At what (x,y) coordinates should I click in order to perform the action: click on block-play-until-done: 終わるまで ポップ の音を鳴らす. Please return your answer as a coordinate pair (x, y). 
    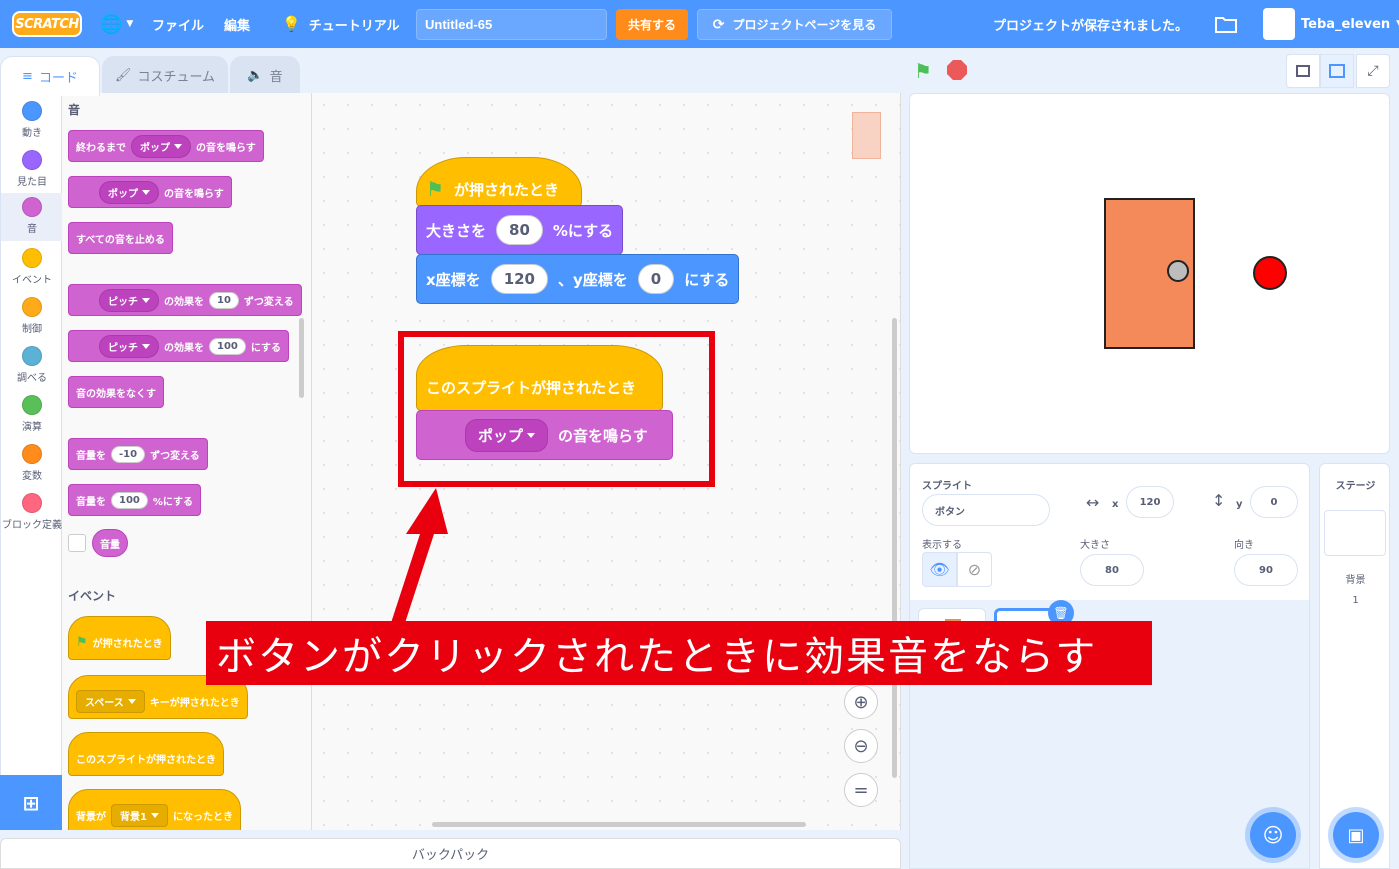
    Looking at the image, I should click on (166, 146).